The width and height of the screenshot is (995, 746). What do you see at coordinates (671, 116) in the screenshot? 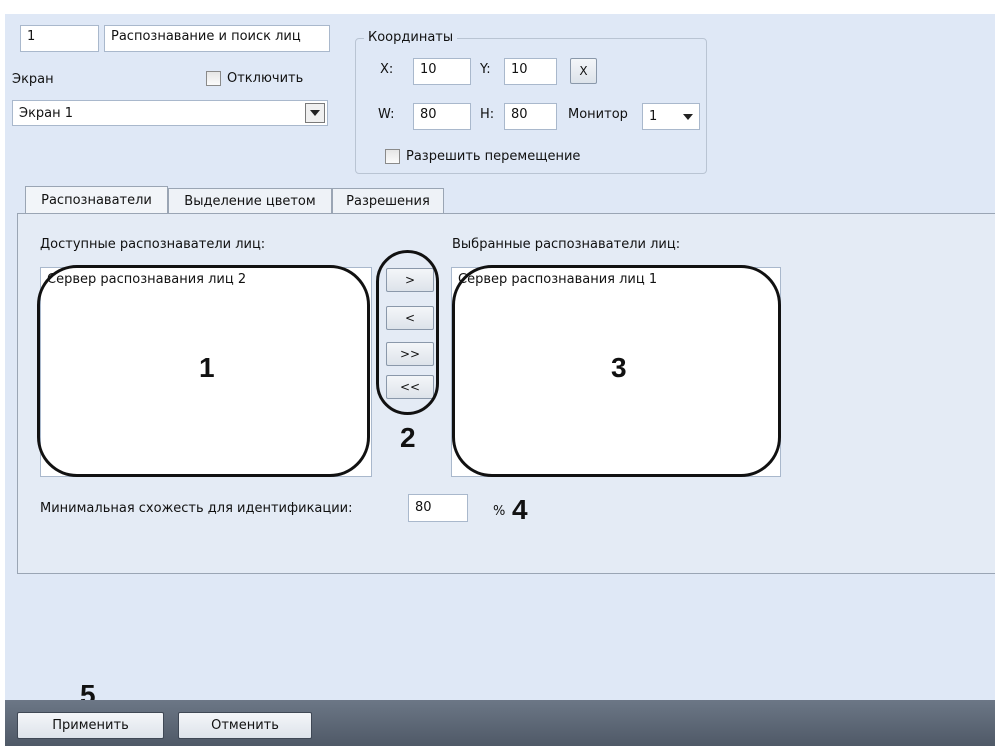
I see `monitor-select: 1` at bounding box center [671, 116].